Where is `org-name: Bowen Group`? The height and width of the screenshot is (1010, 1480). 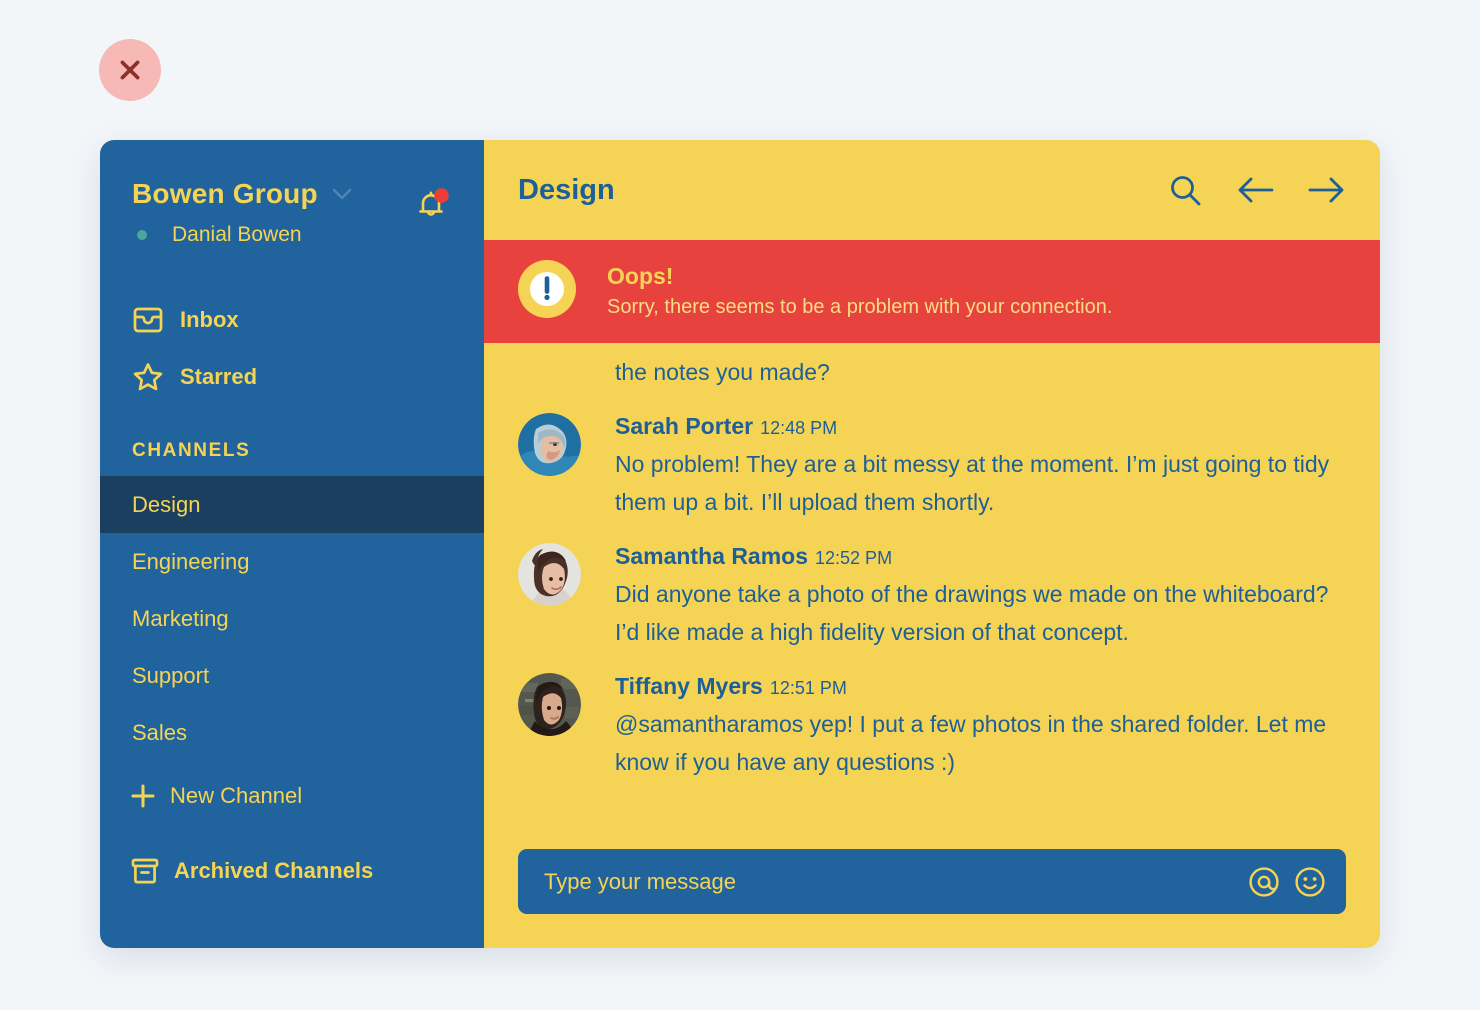
org-name: Bowen Group is located at coordinates (225, 193).